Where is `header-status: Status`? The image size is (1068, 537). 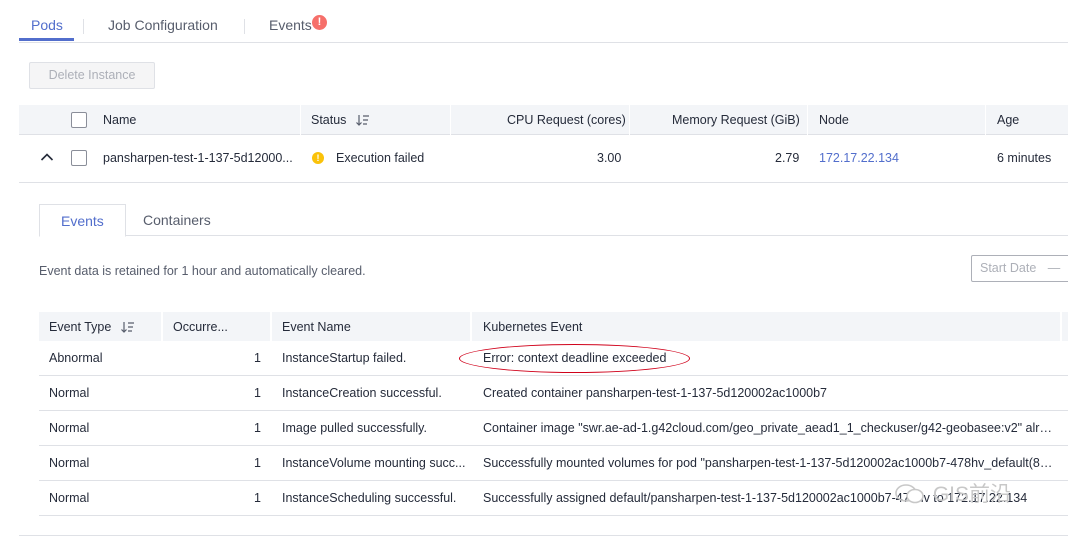
header-status: Status is located at coordinates (340, 120).